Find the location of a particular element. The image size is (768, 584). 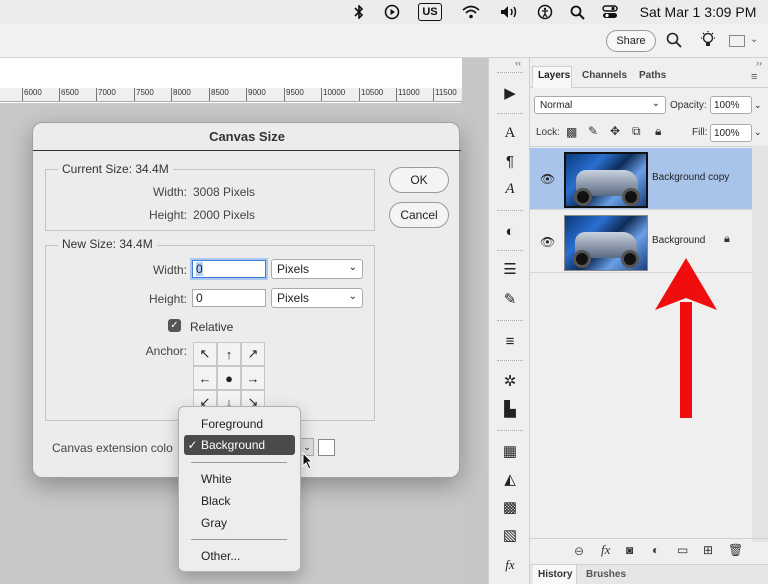

lock-transparent-icon: ▩ is located at coordinates (571, 132).